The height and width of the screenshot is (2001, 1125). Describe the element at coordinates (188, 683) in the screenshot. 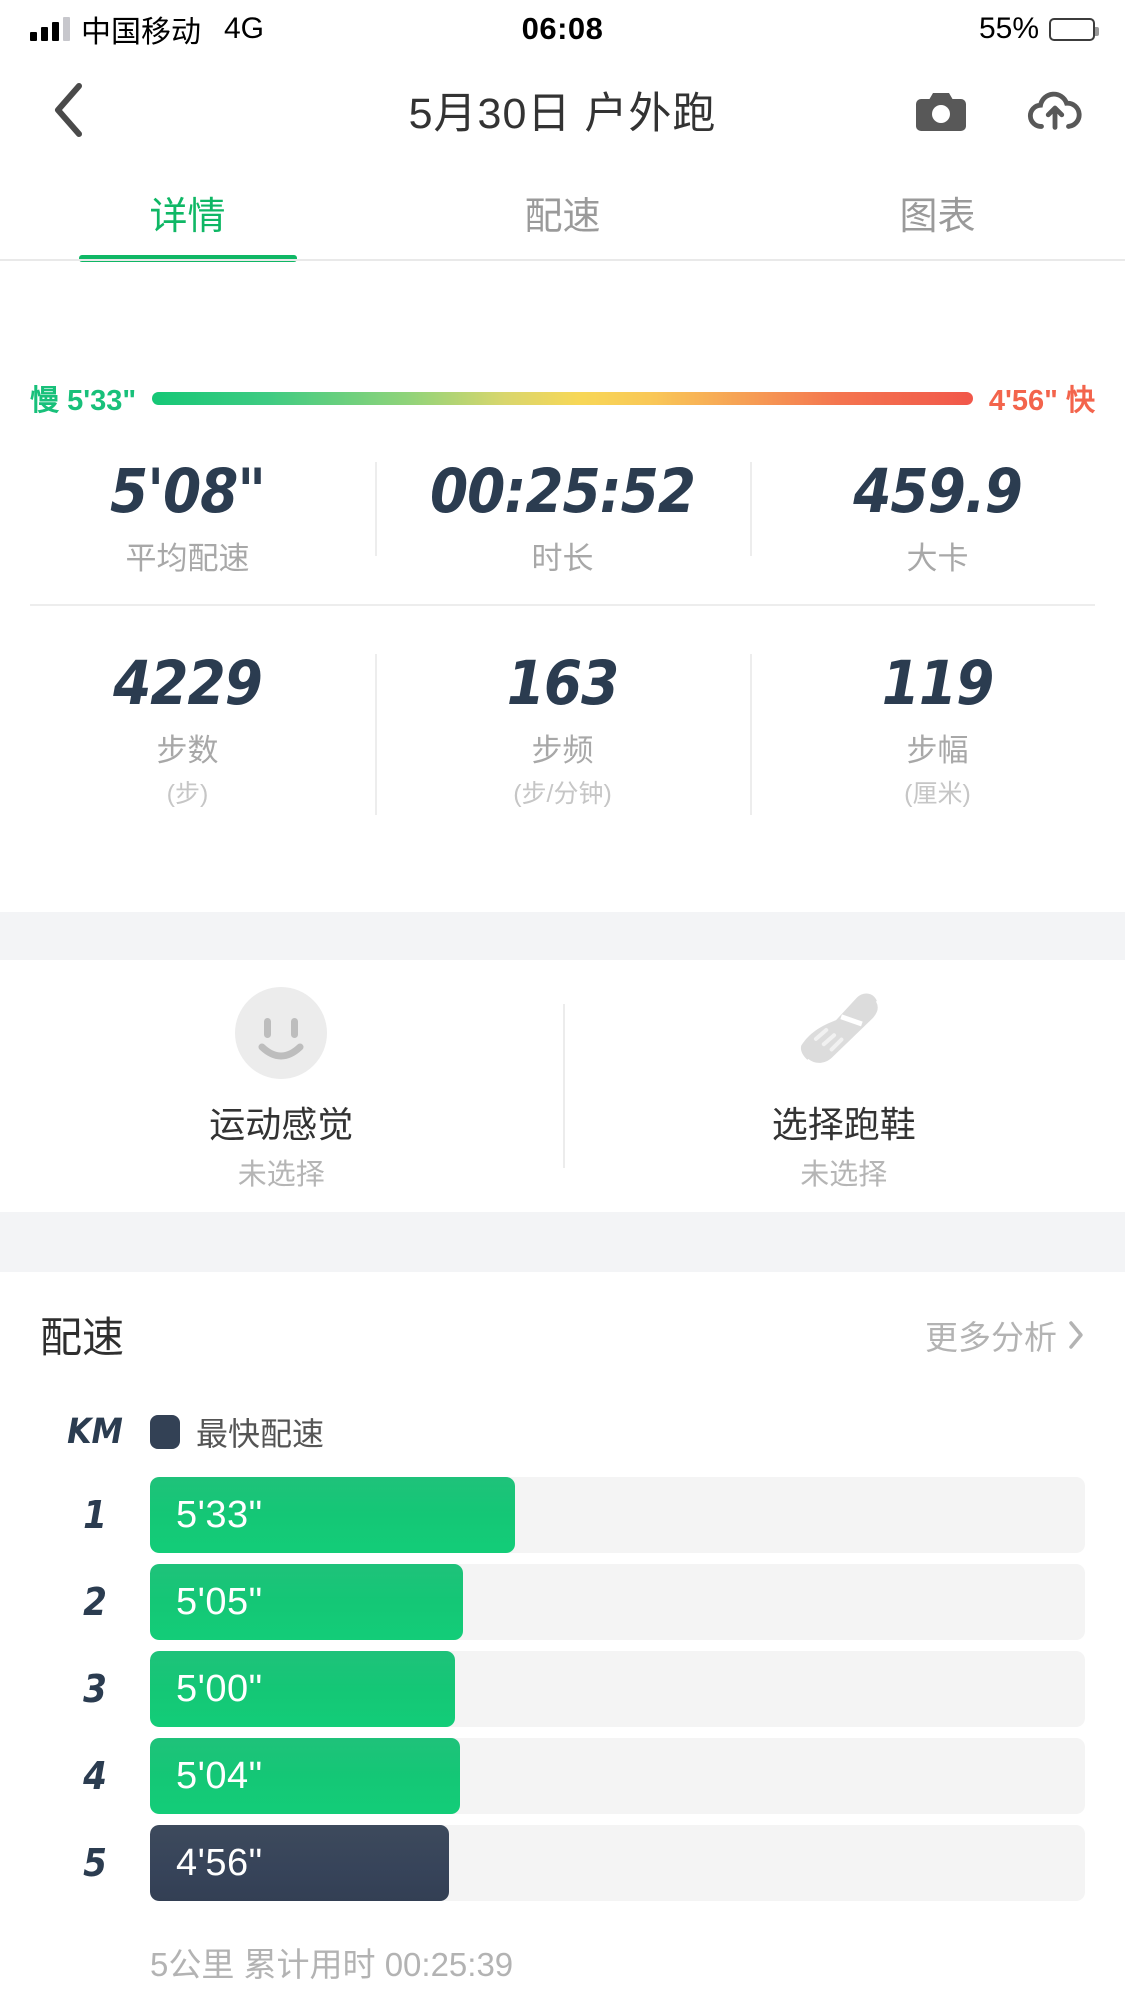

I see `stat-value: 4229` at that location.